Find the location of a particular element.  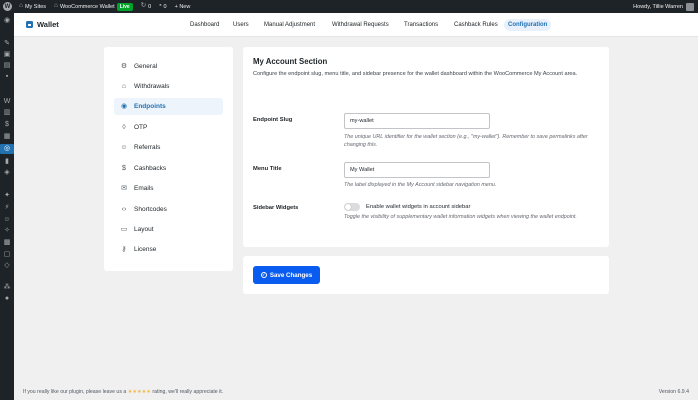

tools-icon: ✧ is located at coordinates (7, 231).